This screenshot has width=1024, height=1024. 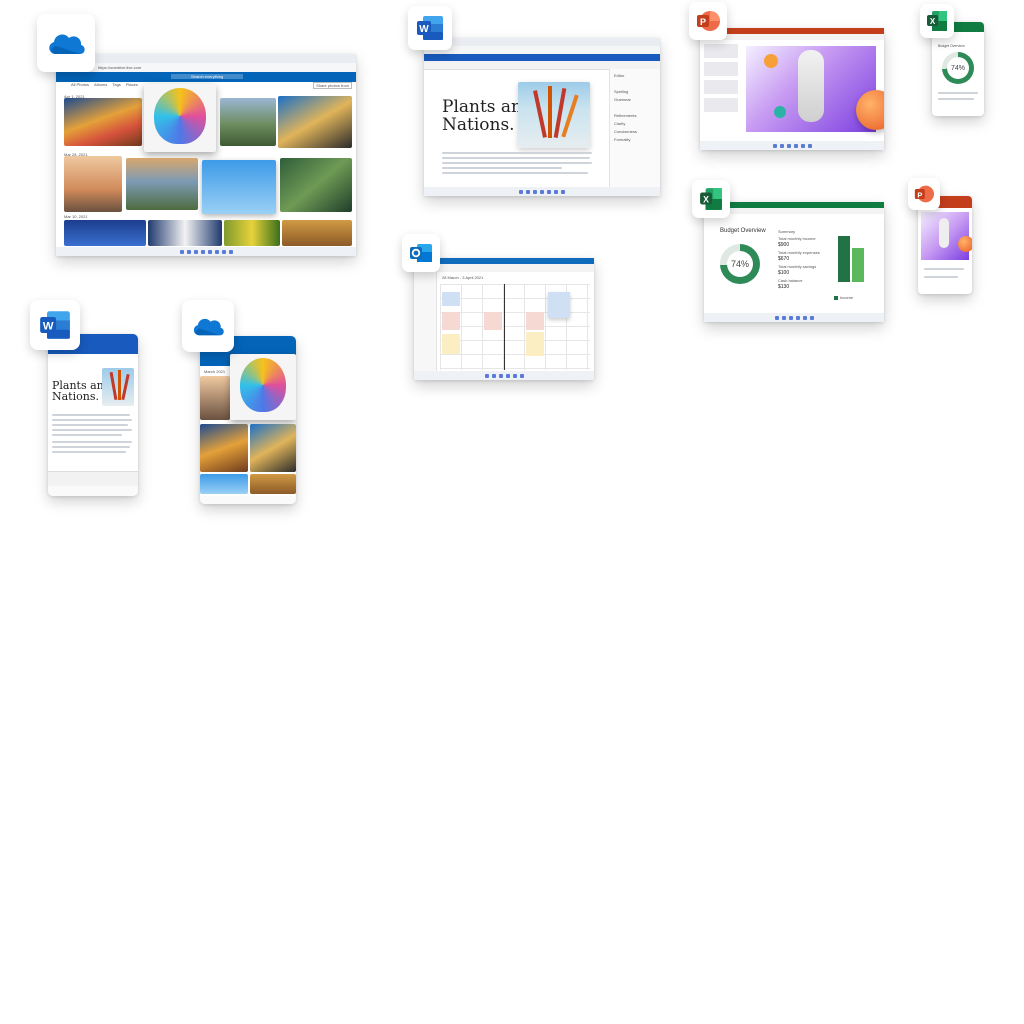 I want to click on budget-percent: 74%, so click(x=739, y=264).